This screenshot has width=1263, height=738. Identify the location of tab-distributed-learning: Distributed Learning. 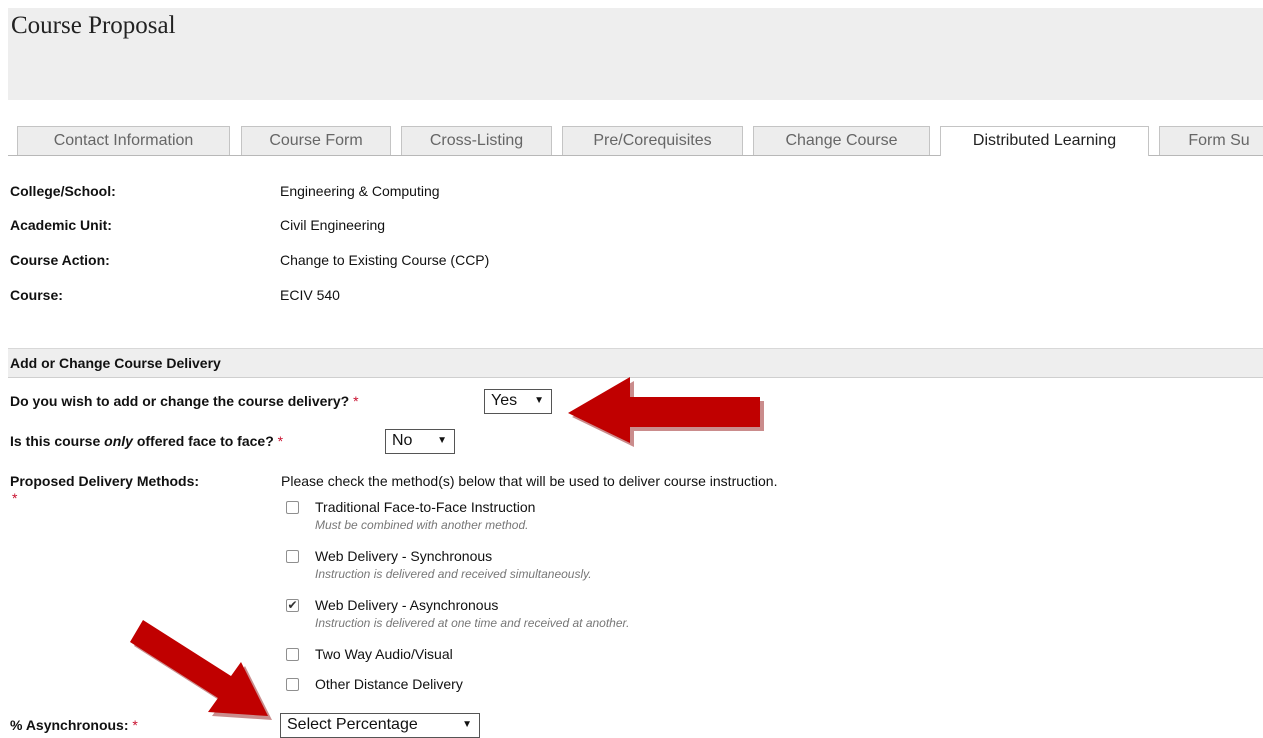
(1044, 141).